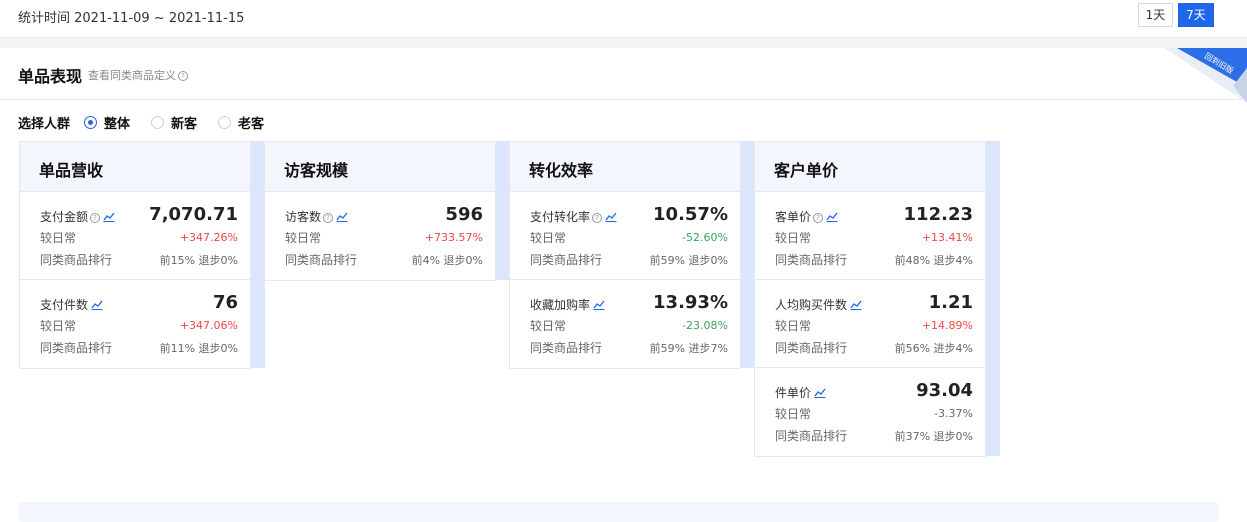  Describe the element at coordinates (198, 348) in the screenshot. I see `rank-value: 前11% 退步0%` at that location.